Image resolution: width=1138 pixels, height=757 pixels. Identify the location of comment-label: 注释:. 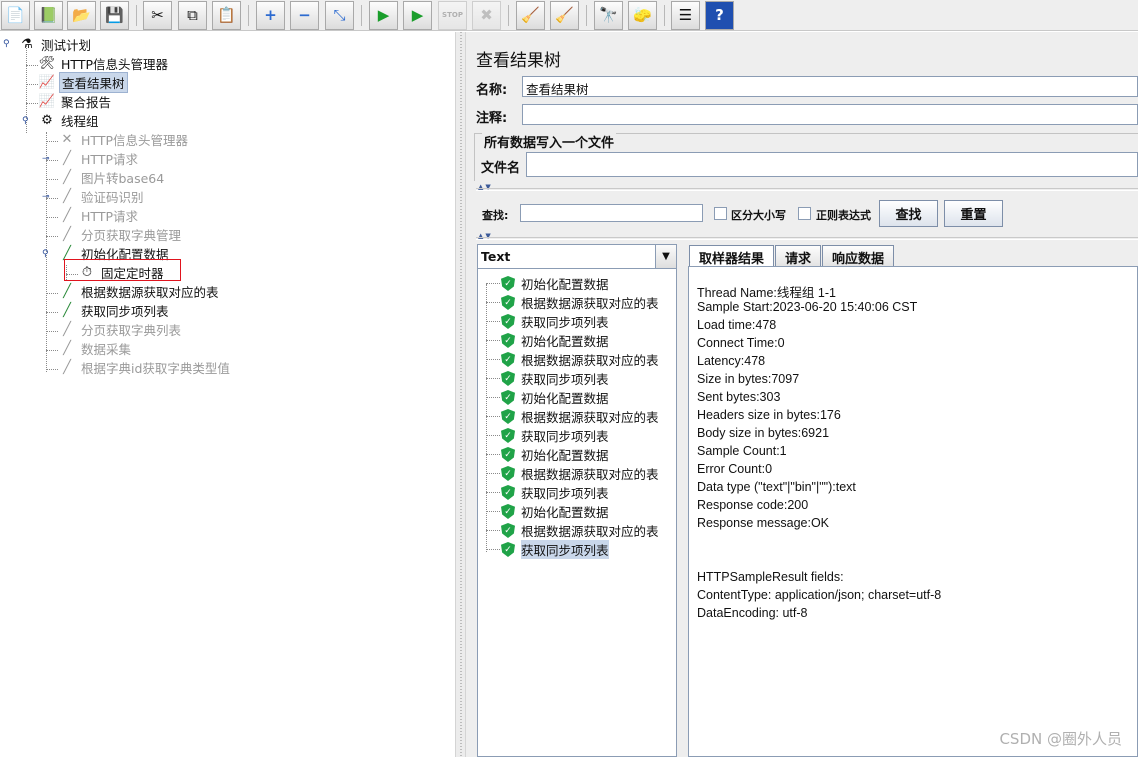
(492, 118).